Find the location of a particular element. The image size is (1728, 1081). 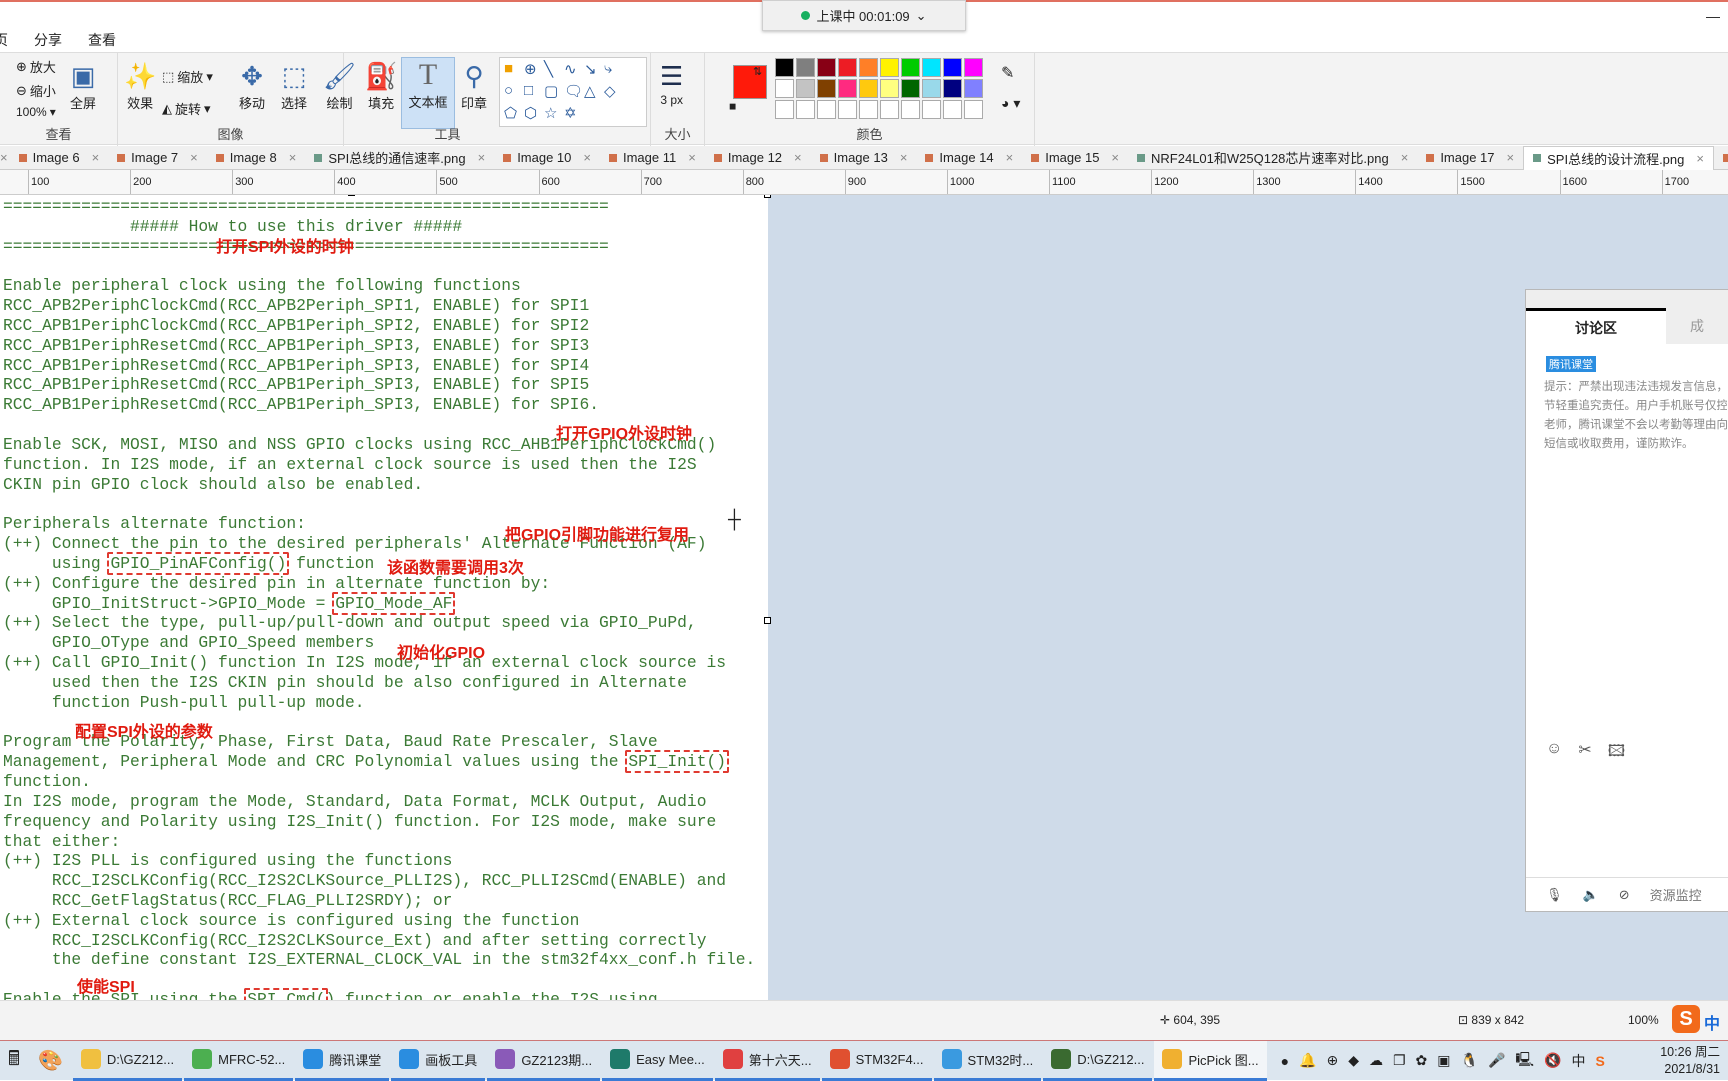

shape-14: ☆ is located at coordinates (554, 115).